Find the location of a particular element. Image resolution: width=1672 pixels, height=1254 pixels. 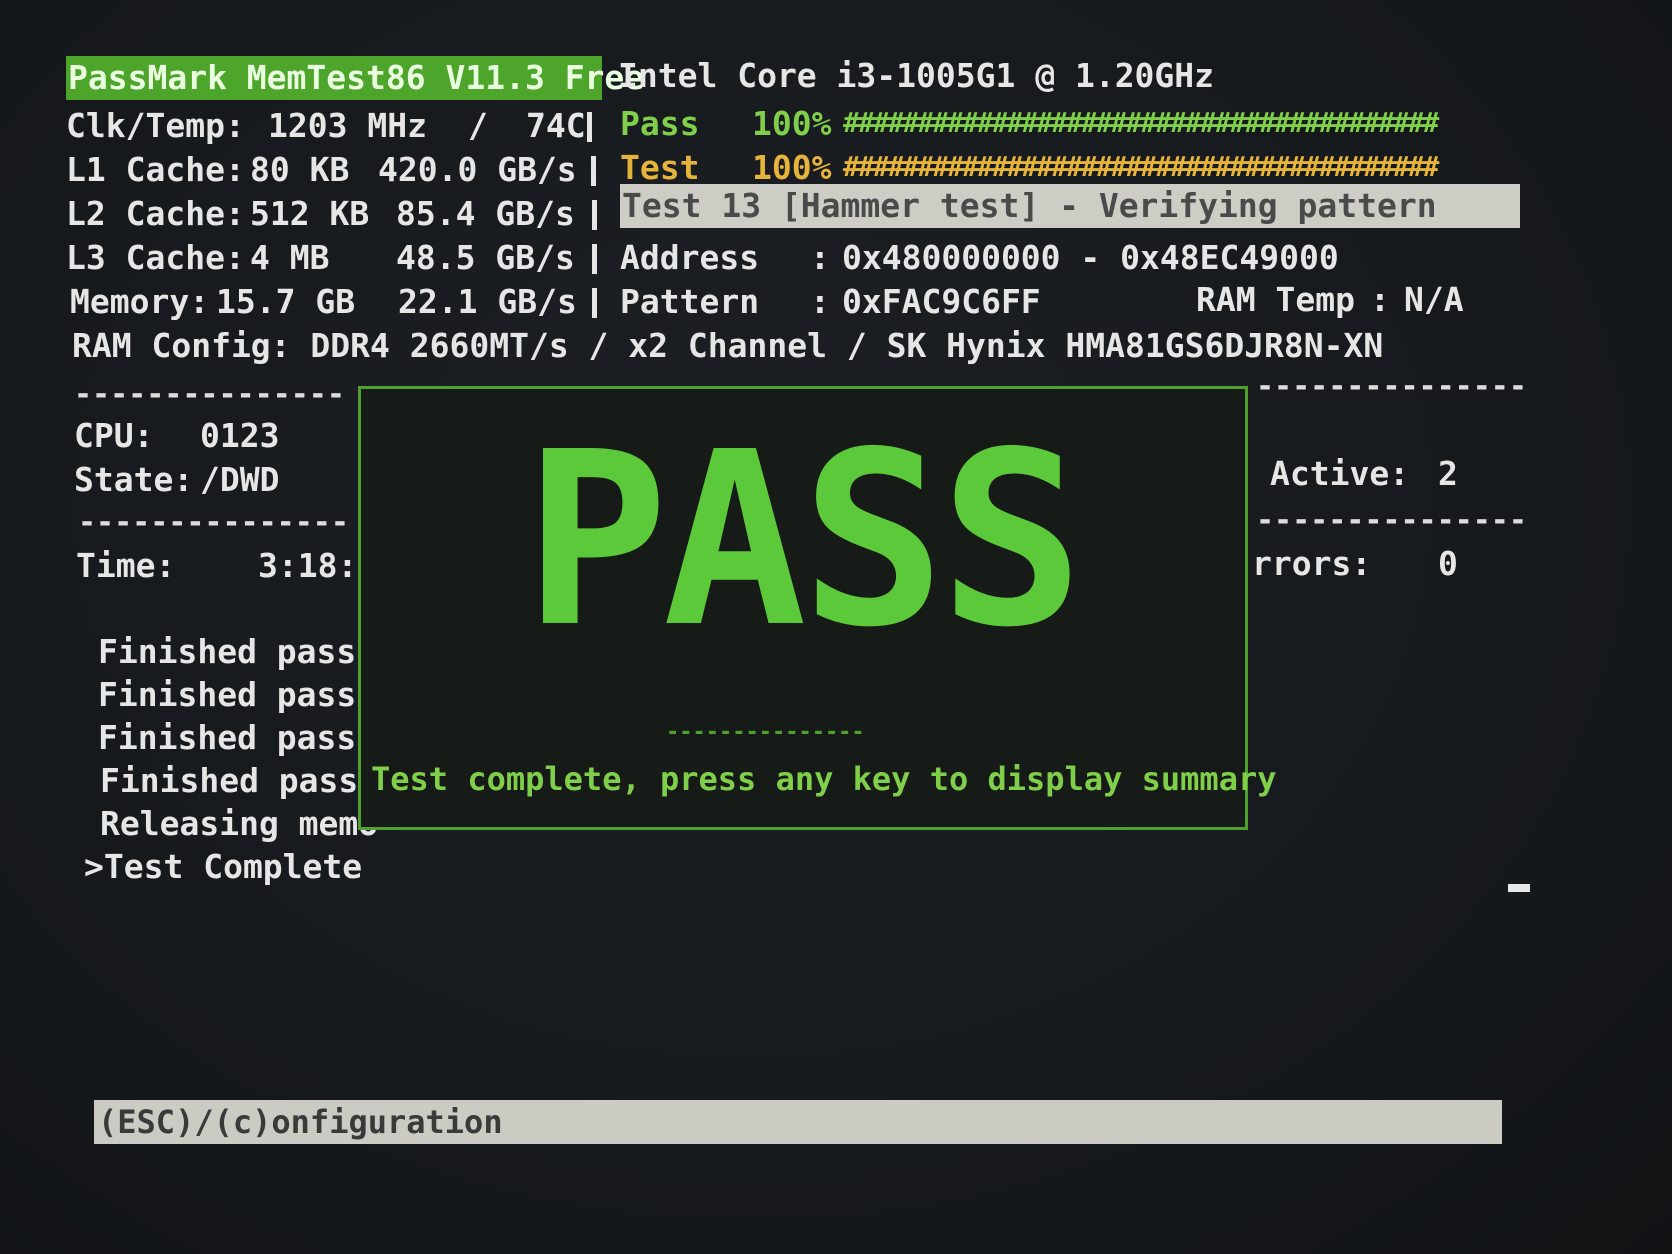

l1-speed: 420.0 GB/s is located at coordinates (477, 169).